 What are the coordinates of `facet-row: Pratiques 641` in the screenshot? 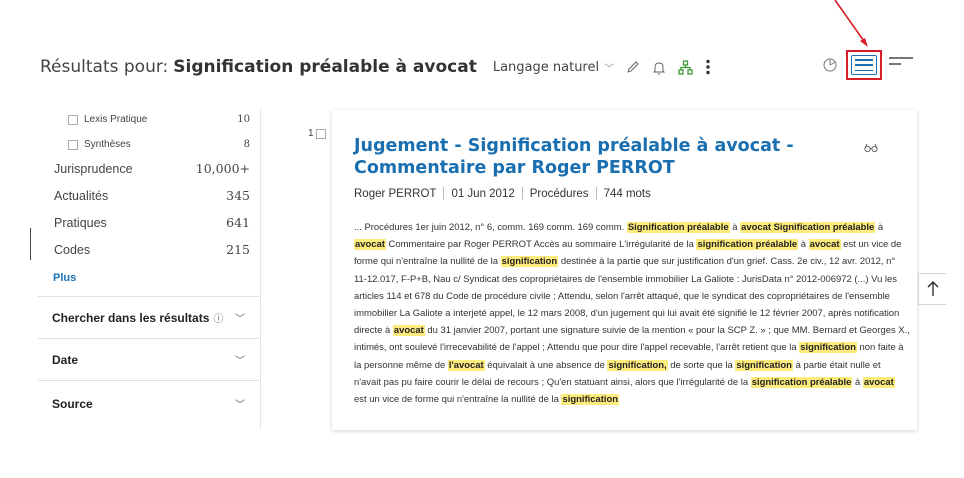 It's located at (144, 222).